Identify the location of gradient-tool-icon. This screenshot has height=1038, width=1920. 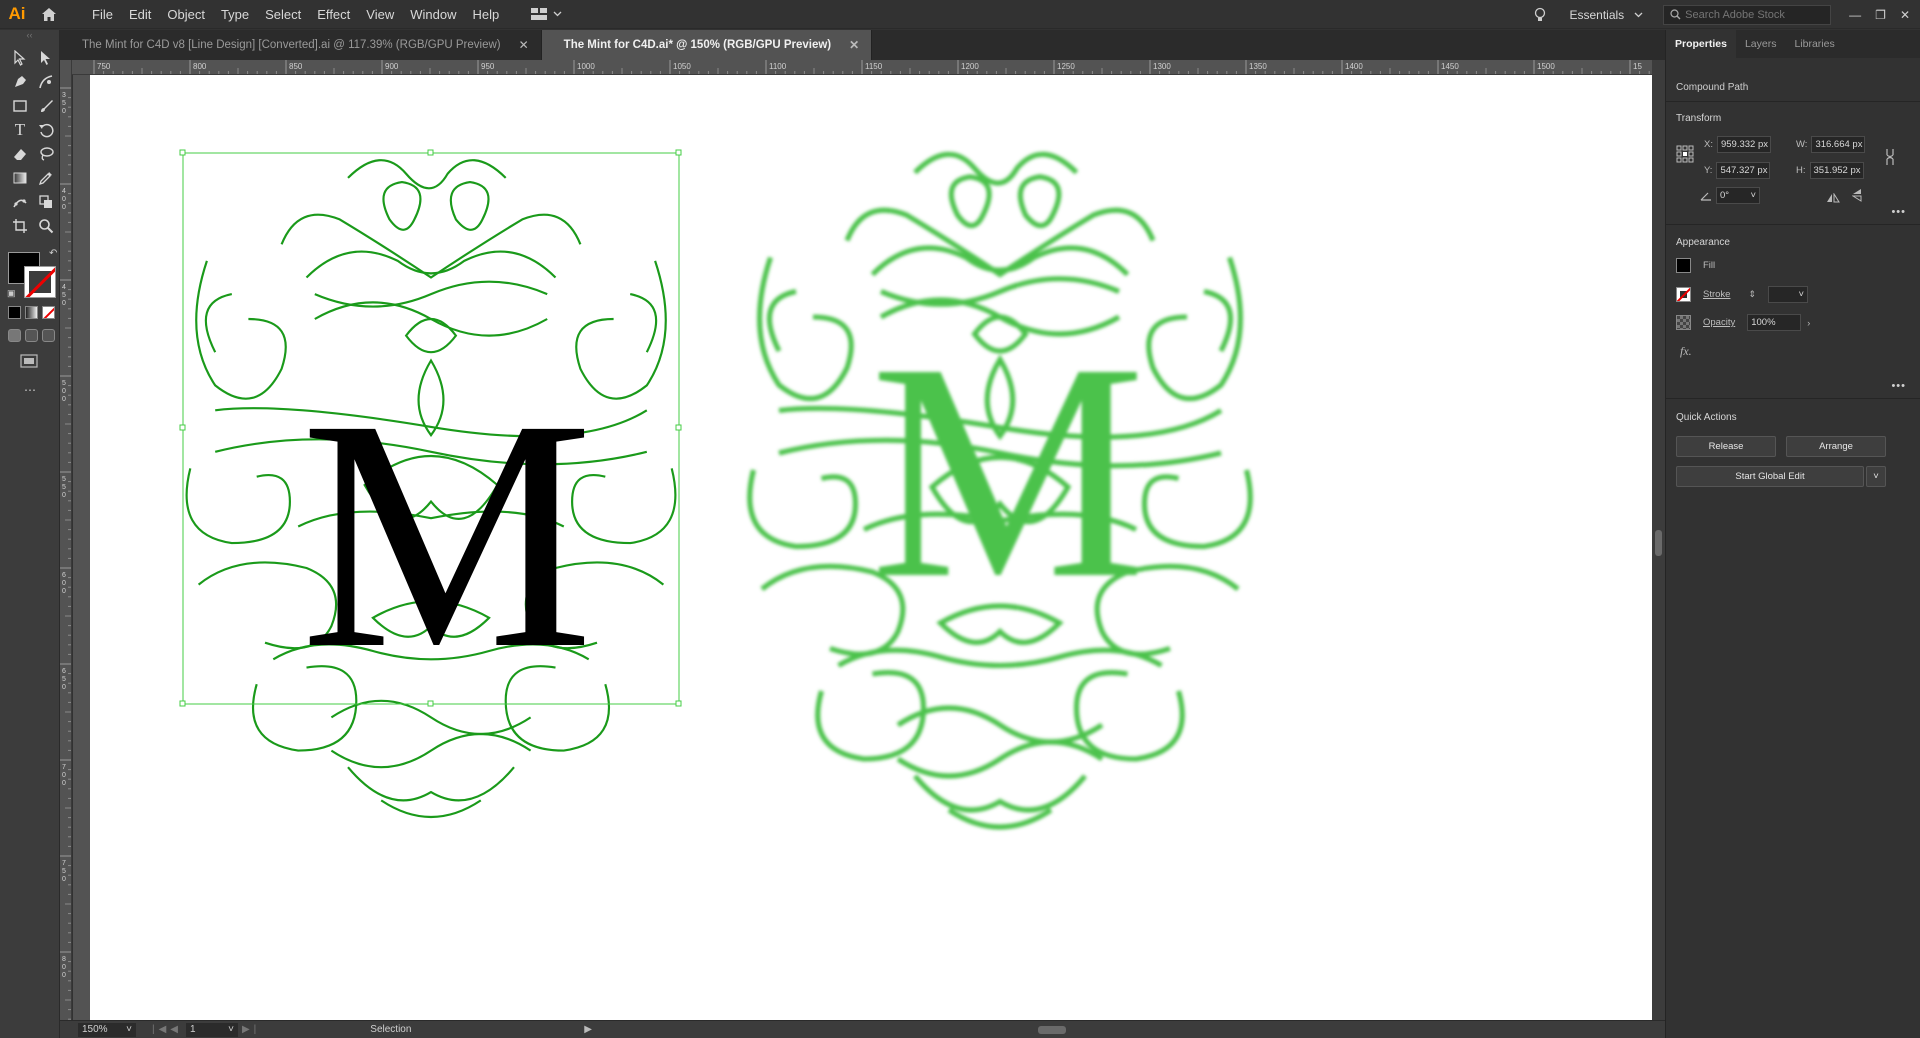
(20, 178).